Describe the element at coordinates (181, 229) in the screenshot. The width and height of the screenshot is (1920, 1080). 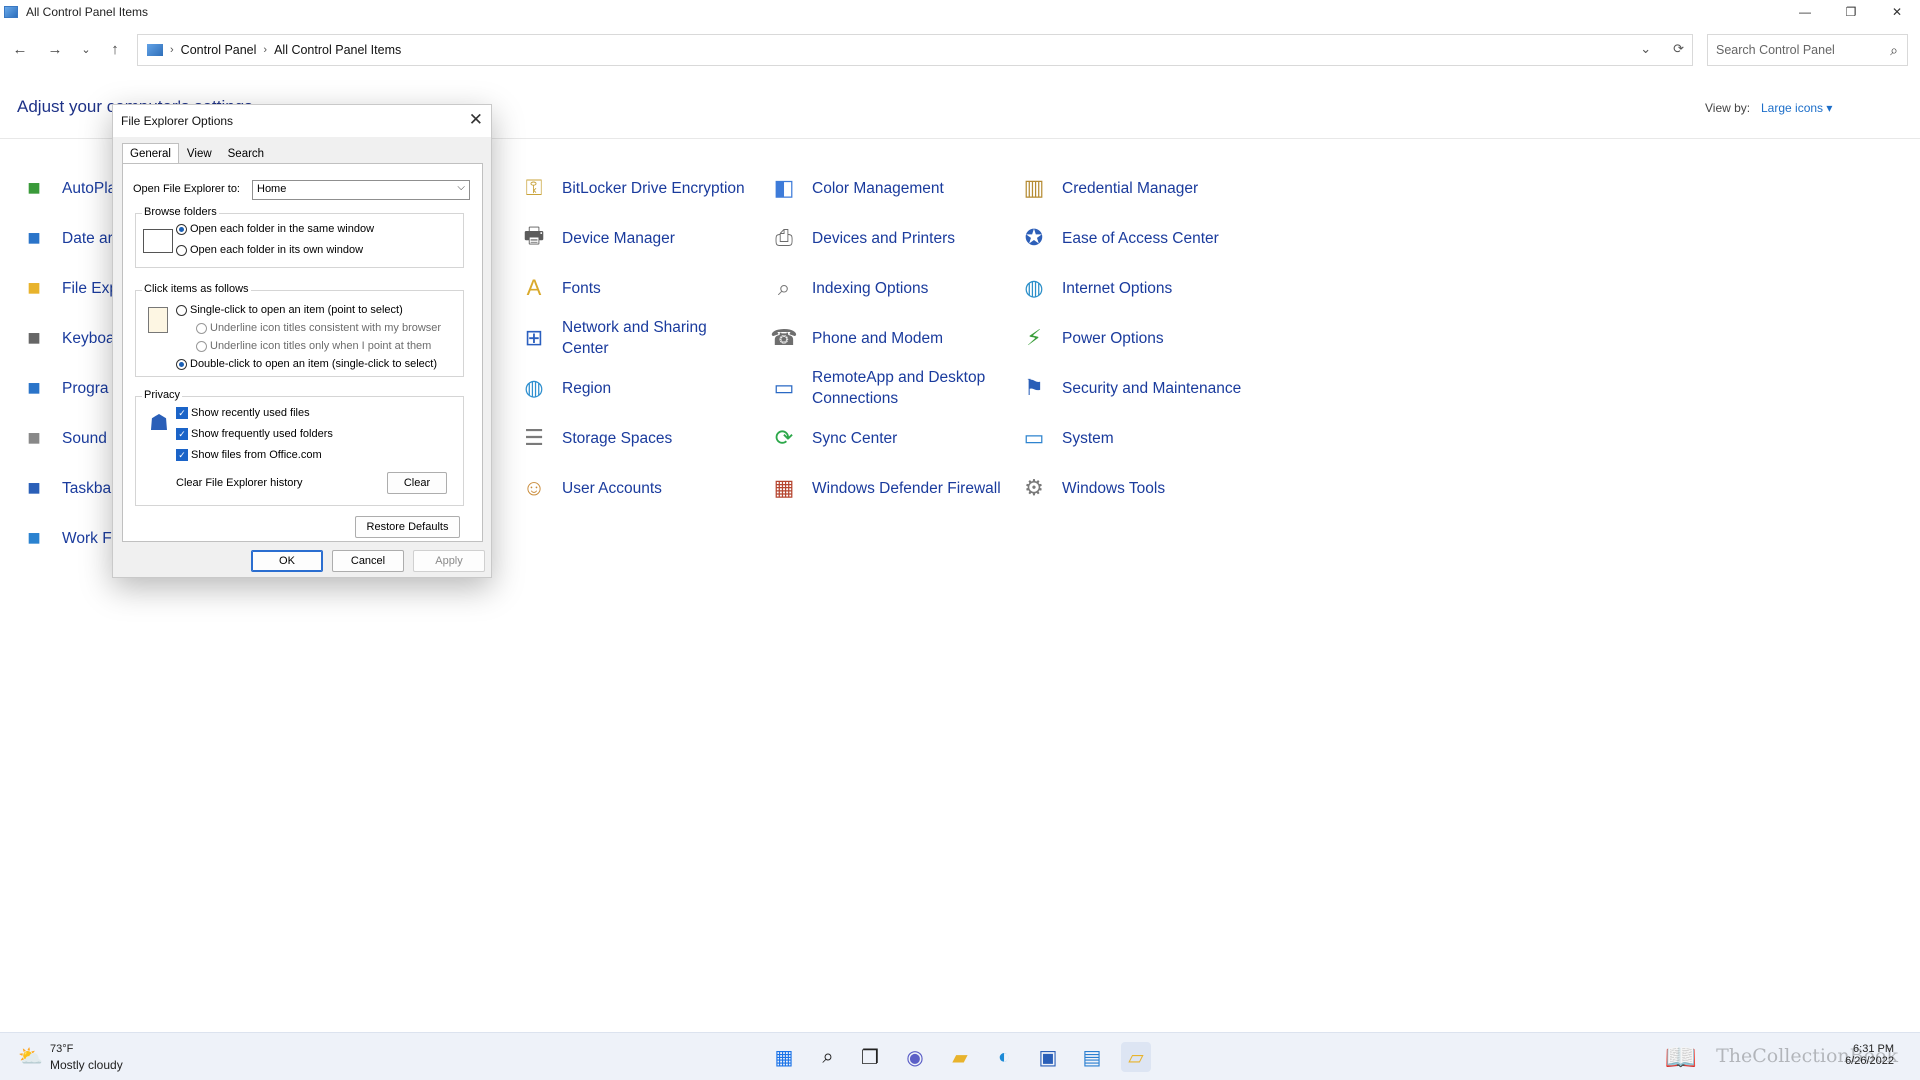
I see `same-window-radio` at that location.